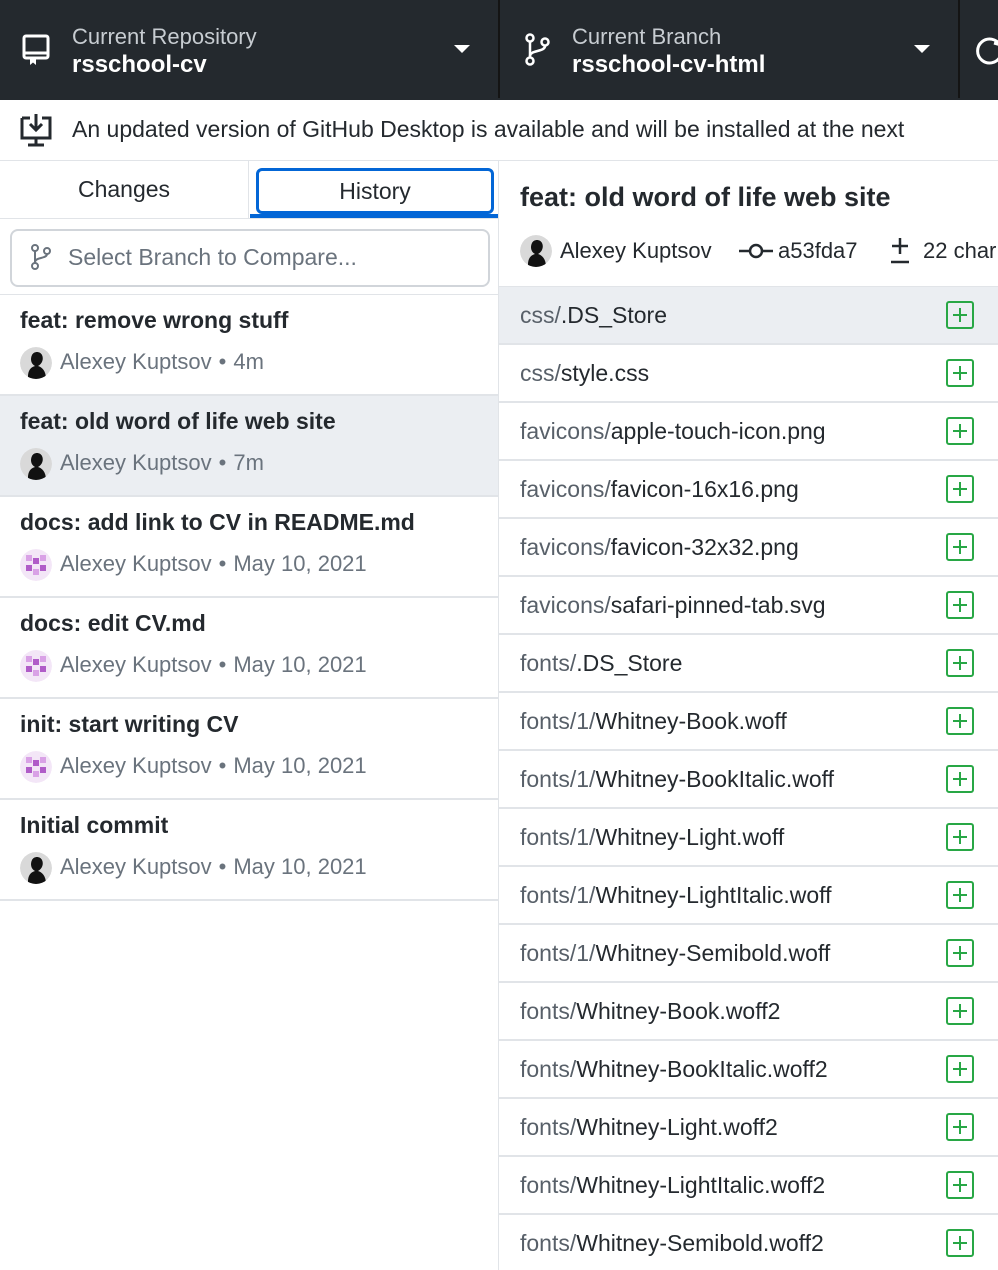 This screenshot has height=1270, width=998. I want to click on file-path: fonts/Whitney-Book.woff2, so click(650, 1011).